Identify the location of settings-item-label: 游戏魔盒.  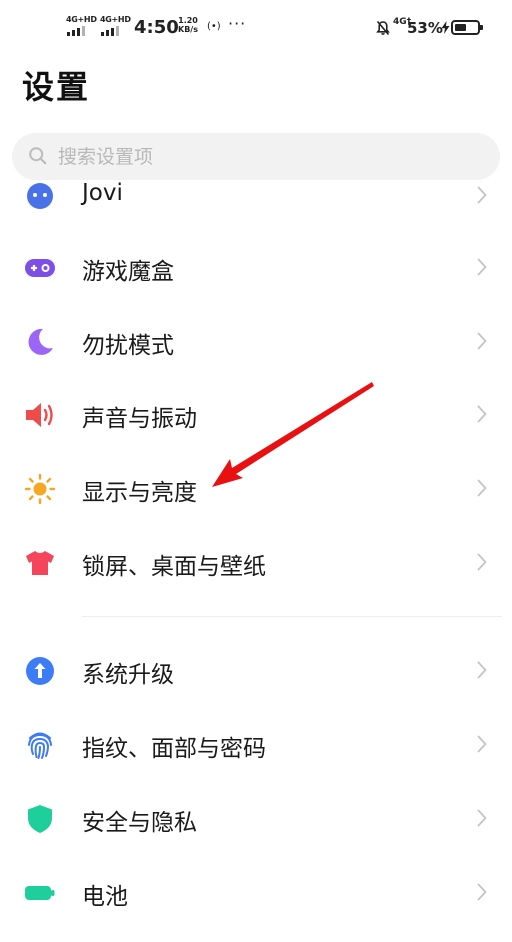
(128, 272).